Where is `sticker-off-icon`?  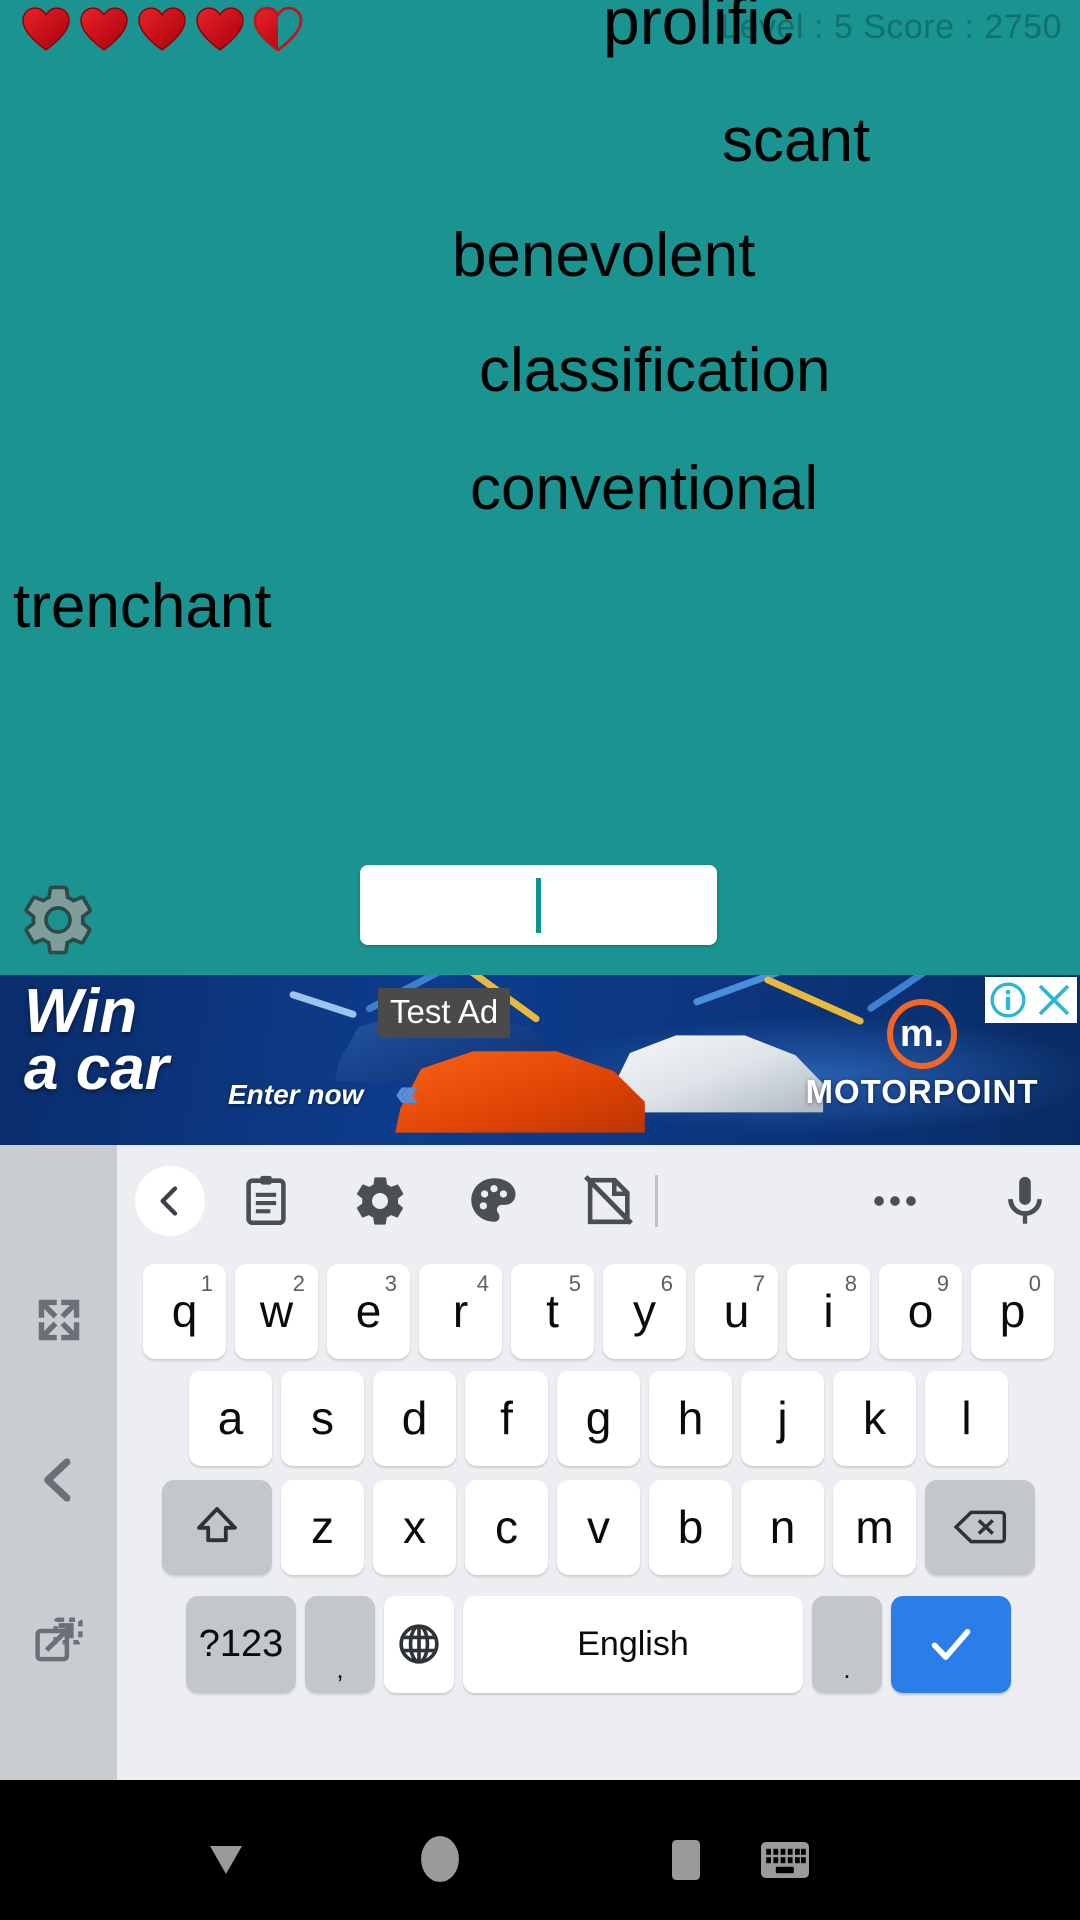 sticker-off-icon is located at coordinates (608, 1200).